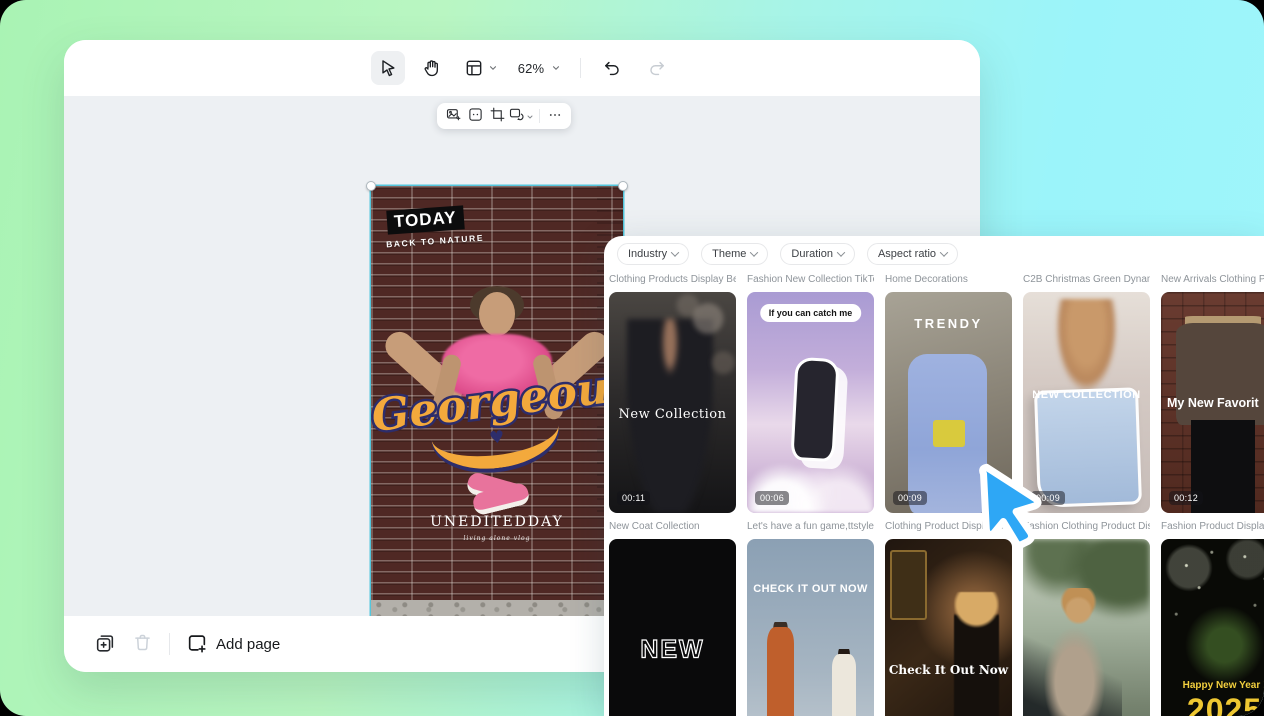  What do you see at coordinates (497, 538) in the screenshot?
I see `design-footer-subtitle: living alone vlog` at bounding box center [497, 538].